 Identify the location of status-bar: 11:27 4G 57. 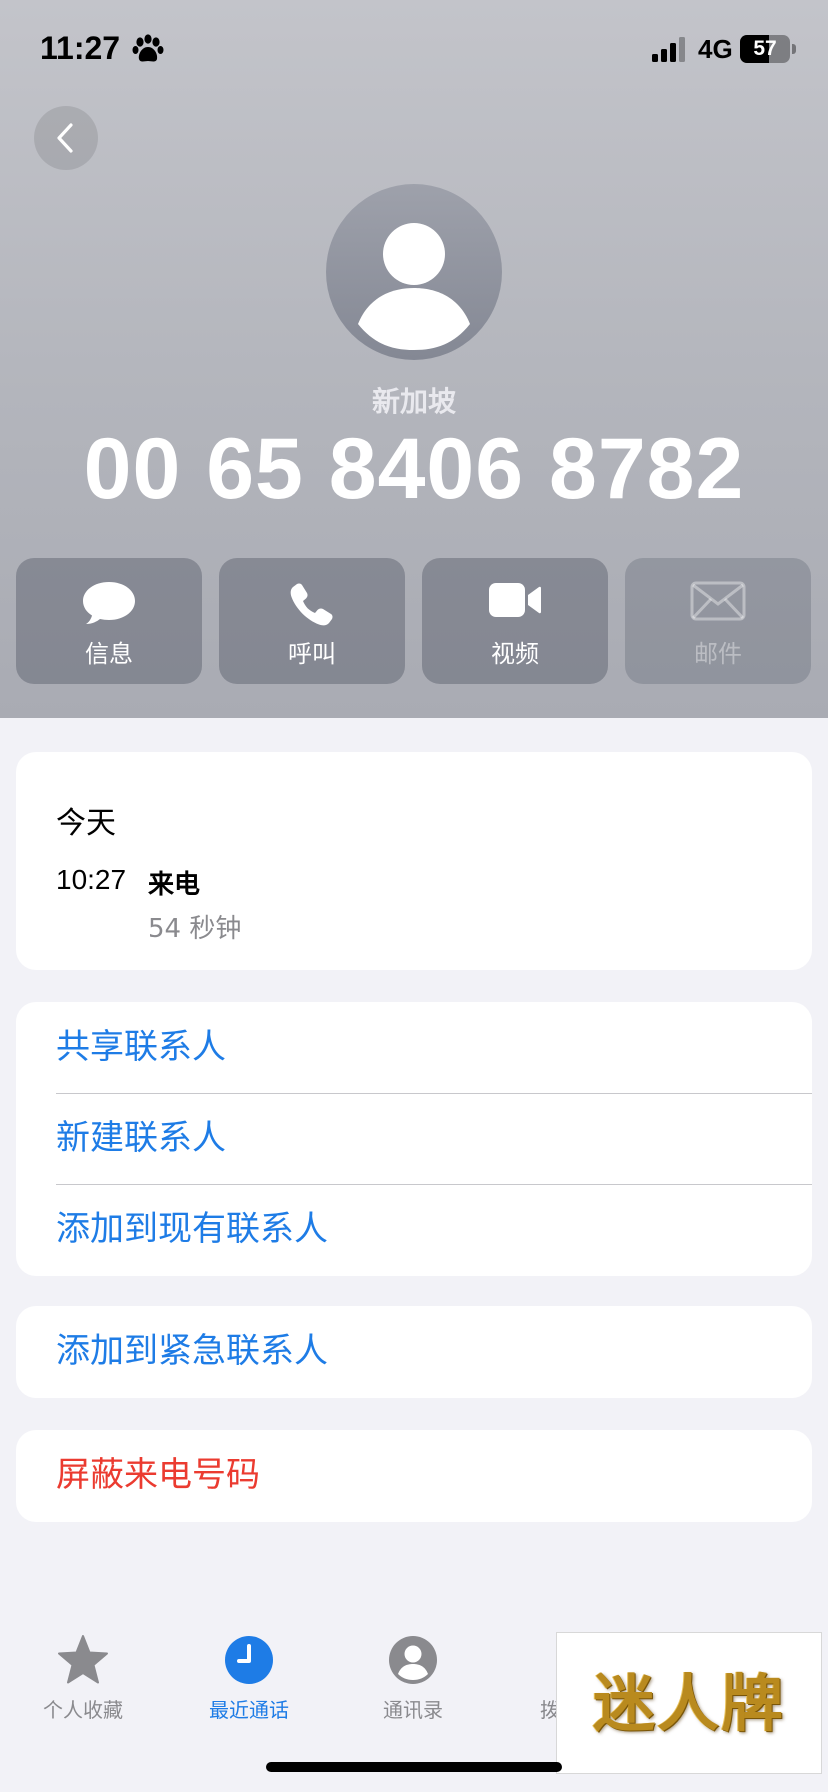
(414, 50).